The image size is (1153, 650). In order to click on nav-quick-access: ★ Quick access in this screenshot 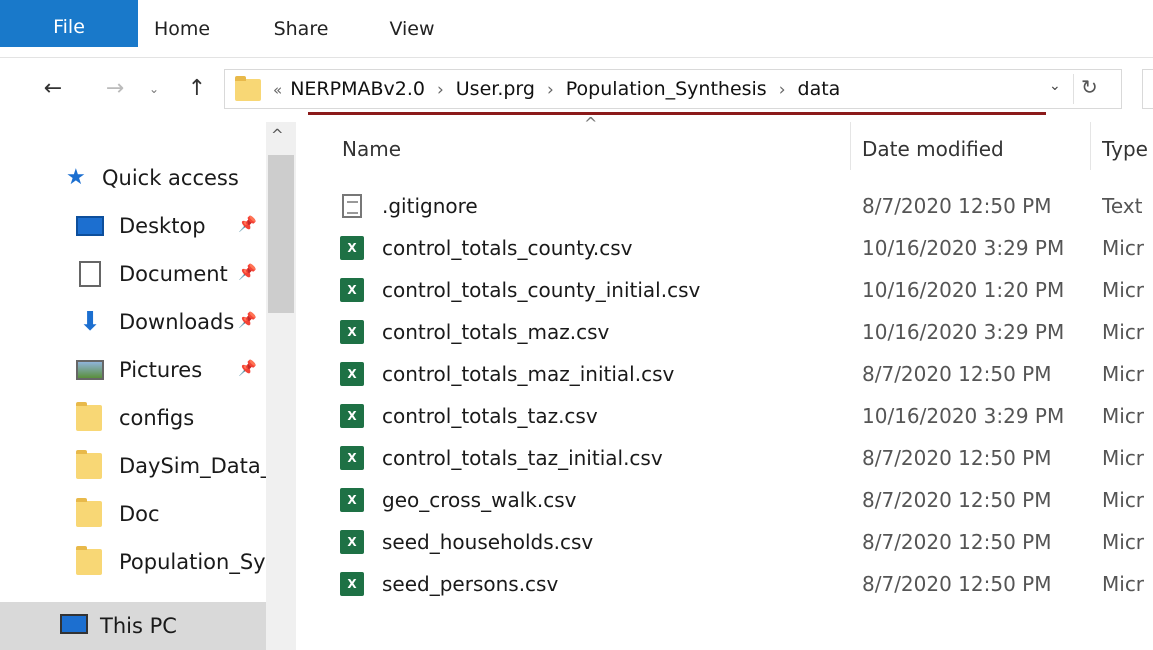, I will do `click(166, 178)`.